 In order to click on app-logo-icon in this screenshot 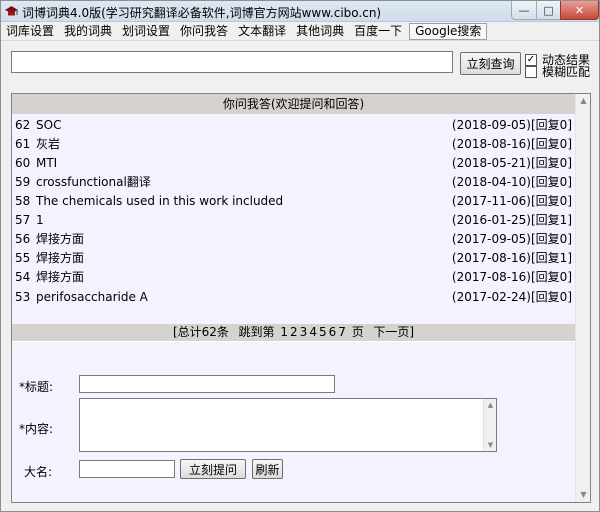, I will do `click(11, 11)`.